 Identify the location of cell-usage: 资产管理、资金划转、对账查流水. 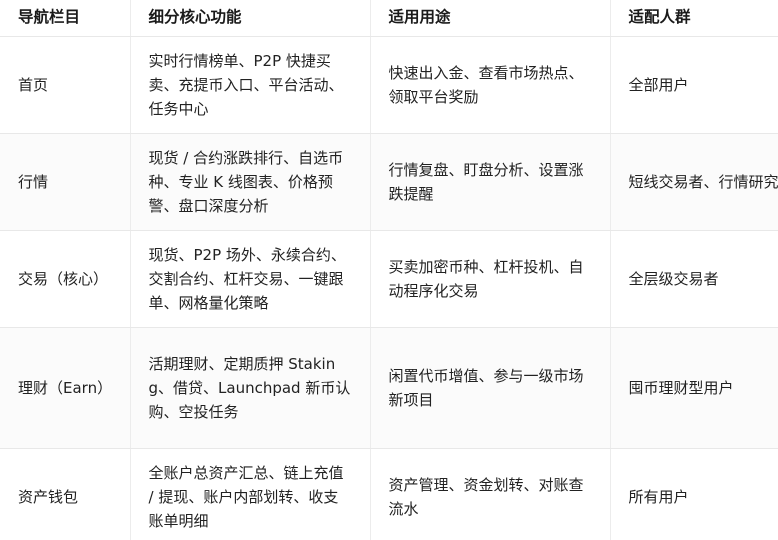
(490, 494).